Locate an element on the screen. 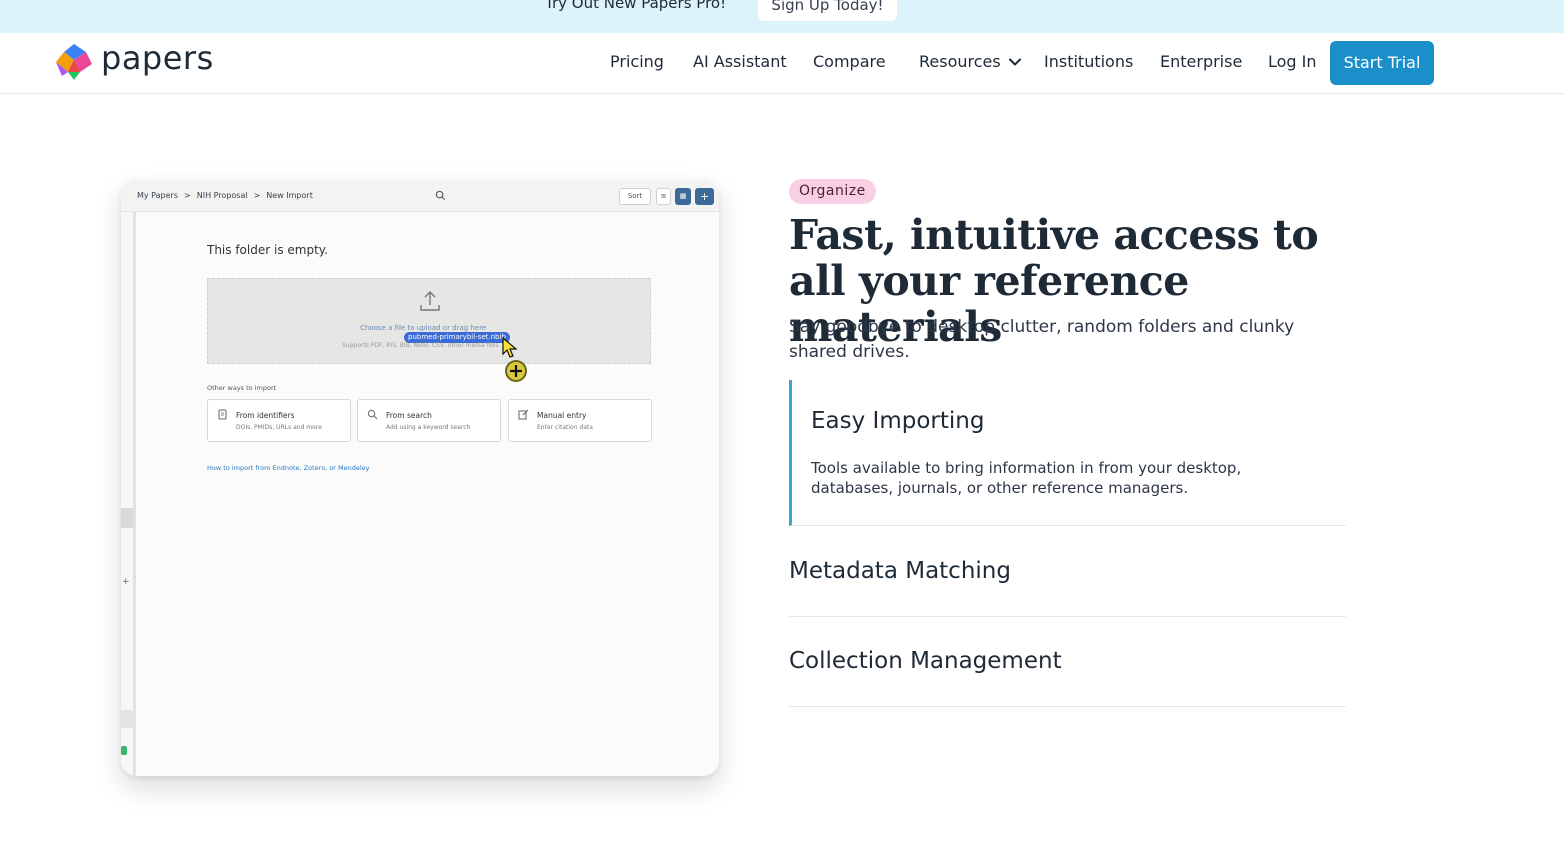  breadcrumb-item: NIH Proposal is located at coordinates (222, 195).